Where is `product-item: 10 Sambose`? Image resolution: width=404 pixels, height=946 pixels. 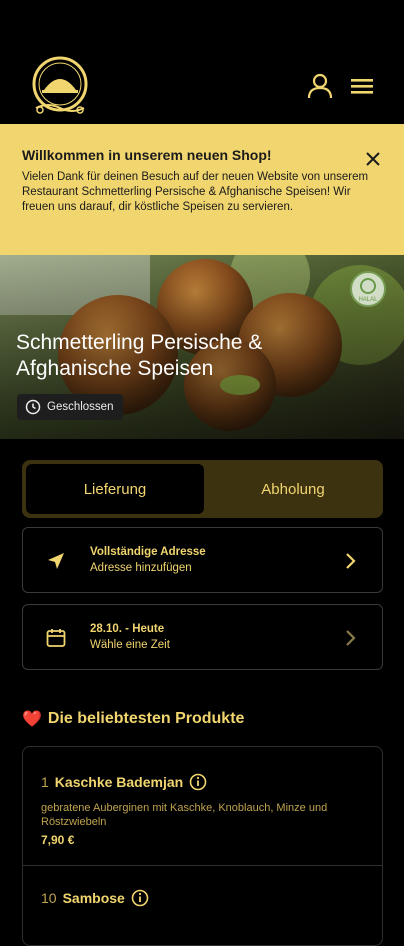
product-item: 10 Sambose is located at coordinates (95, 898).